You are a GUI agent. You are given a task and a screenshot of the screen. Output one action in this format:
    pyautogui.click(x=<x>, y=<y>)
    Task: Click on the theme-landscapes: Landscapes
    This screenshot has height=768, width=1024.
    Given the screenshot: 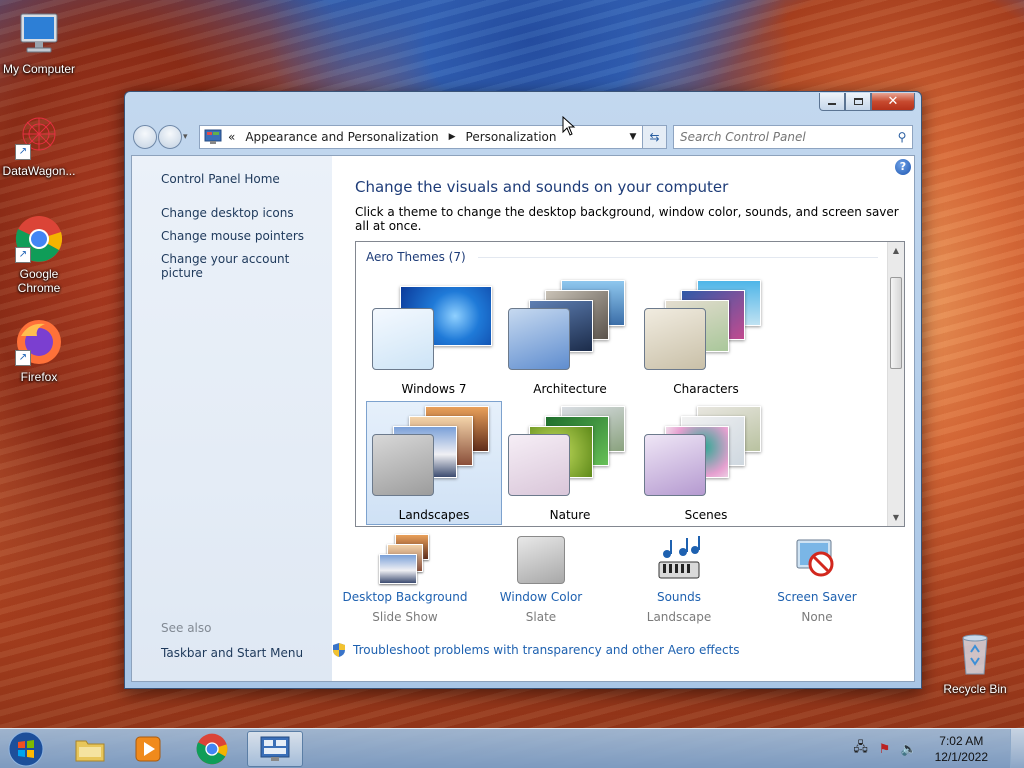 What is the action you would take?
    pyautogui.click(x=434, y=463)
    